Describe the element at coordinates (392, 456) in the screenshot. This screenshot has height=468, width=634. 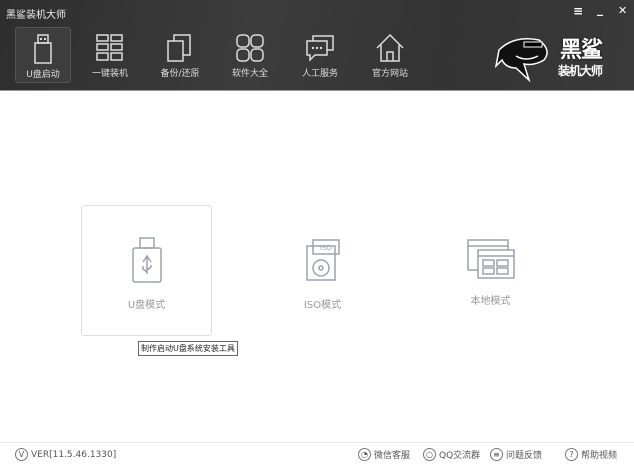
I see `link-label: 微信客服` at that location.